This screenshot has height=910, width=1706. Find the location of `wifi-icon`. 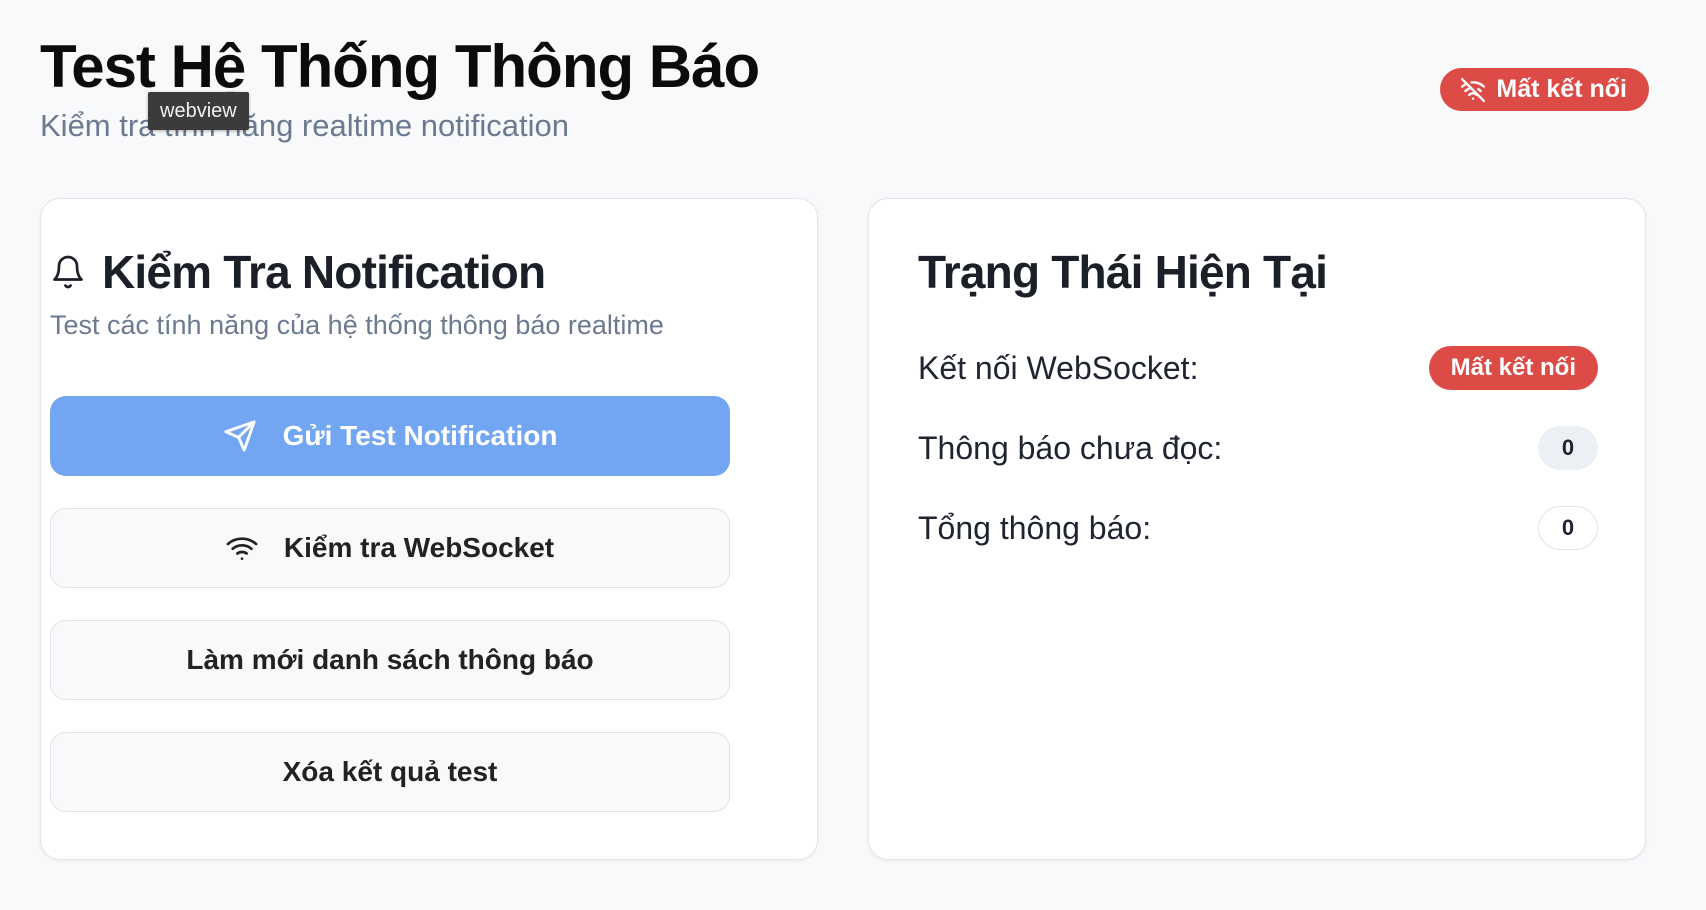

wifi-icon is located at coordinates (242, 548).